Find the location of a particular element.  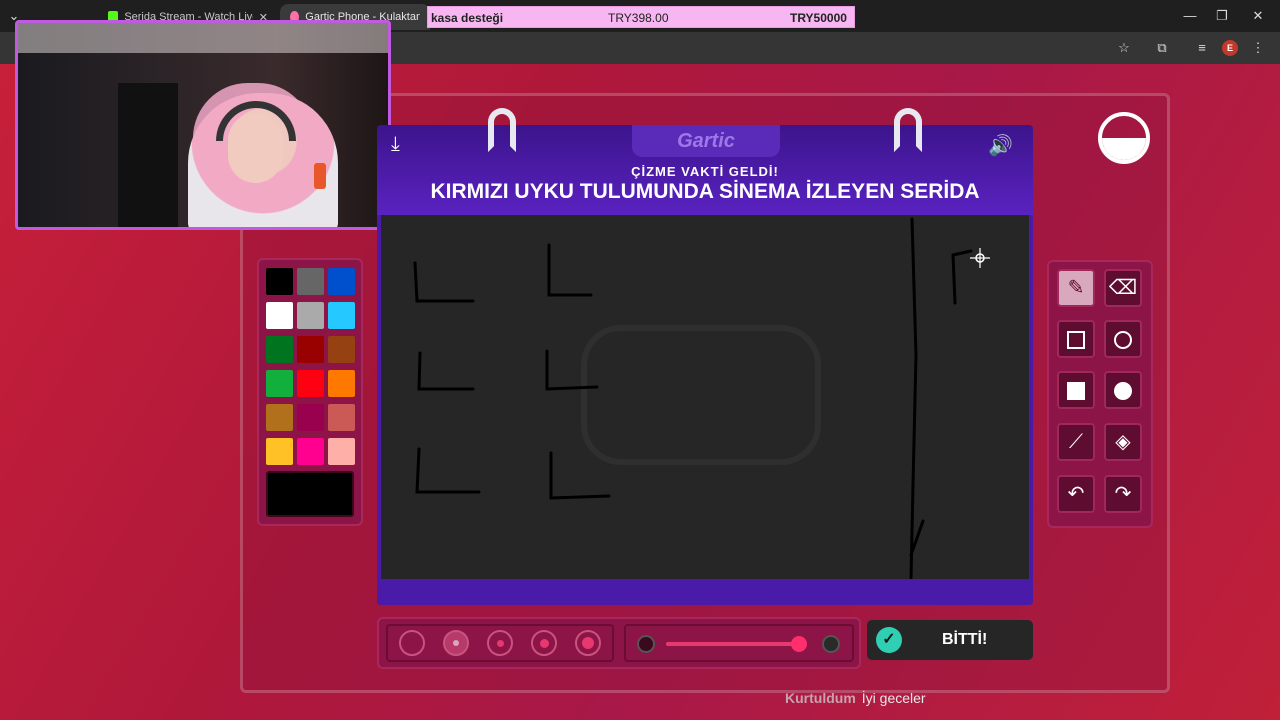

opacity-high-icon is located at coordinates (831, 644).